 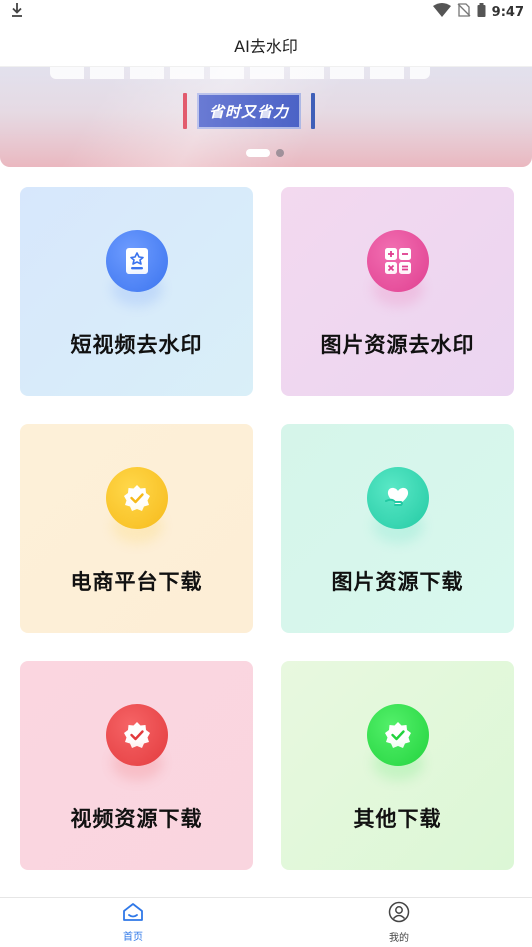 I want to click on no-sim-icon, so click(x=464, y=12).